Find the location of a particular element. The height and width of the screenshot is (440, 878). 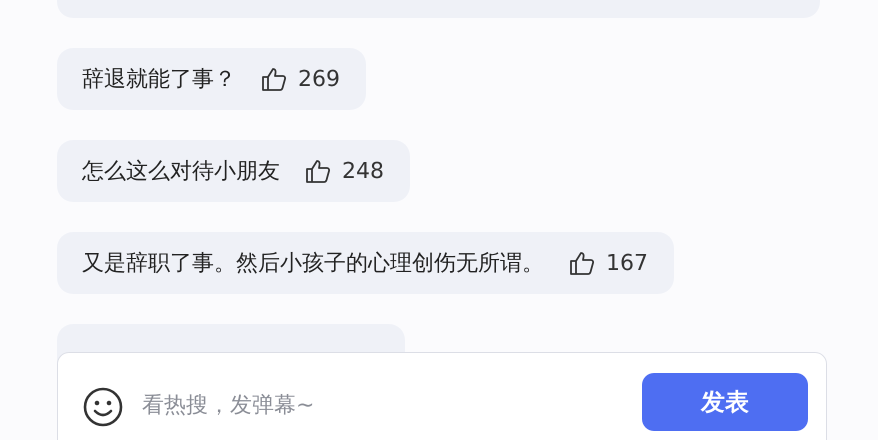

comment-text: 怎么这么对待小朋友 is located at coordinates (181, 172).